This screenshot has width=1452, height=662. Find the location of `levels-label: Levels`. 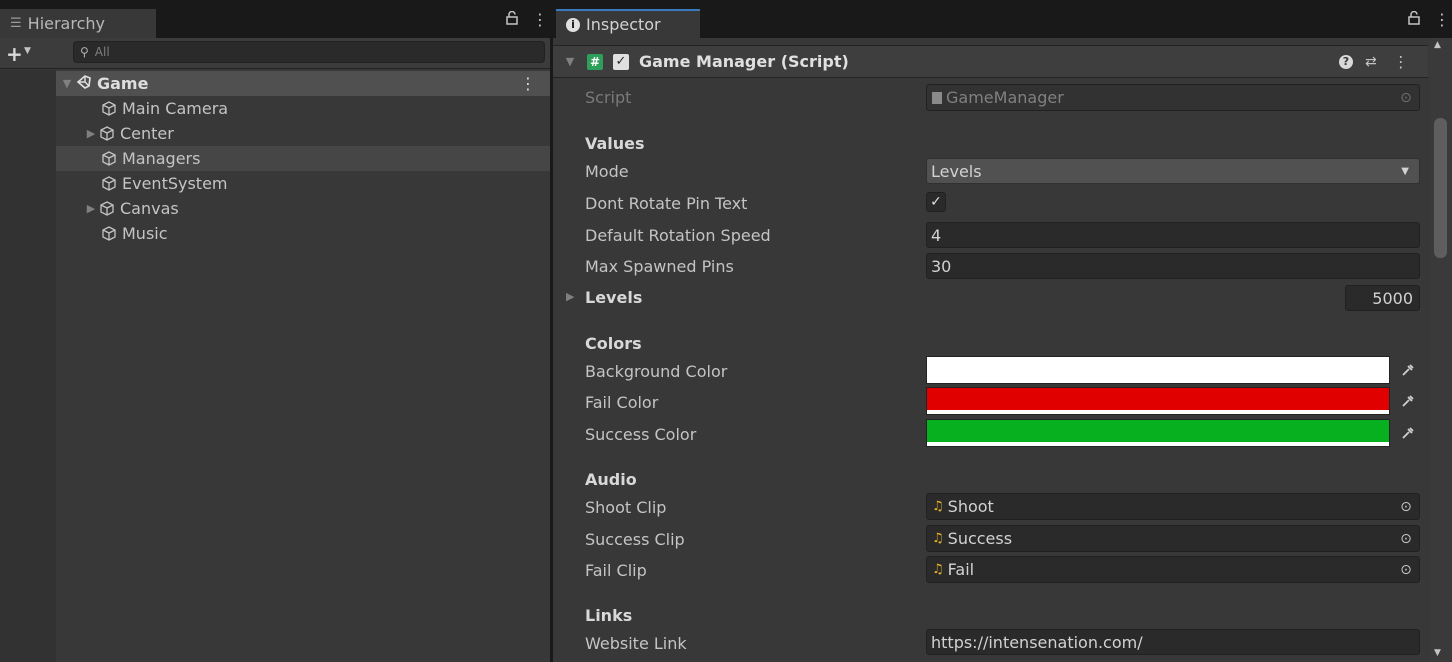

levels-label: Levels is located at coordinates (613, 297).